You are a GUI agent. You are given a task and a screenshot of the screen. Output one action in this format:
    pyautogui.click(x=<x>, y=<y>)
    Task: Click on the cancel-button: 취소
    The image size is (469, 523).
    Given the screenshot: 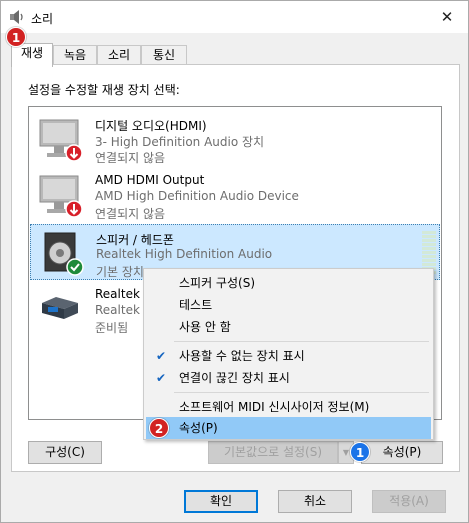 What is the action you would take?
    pyautogui.click(x=315, y=501)
    